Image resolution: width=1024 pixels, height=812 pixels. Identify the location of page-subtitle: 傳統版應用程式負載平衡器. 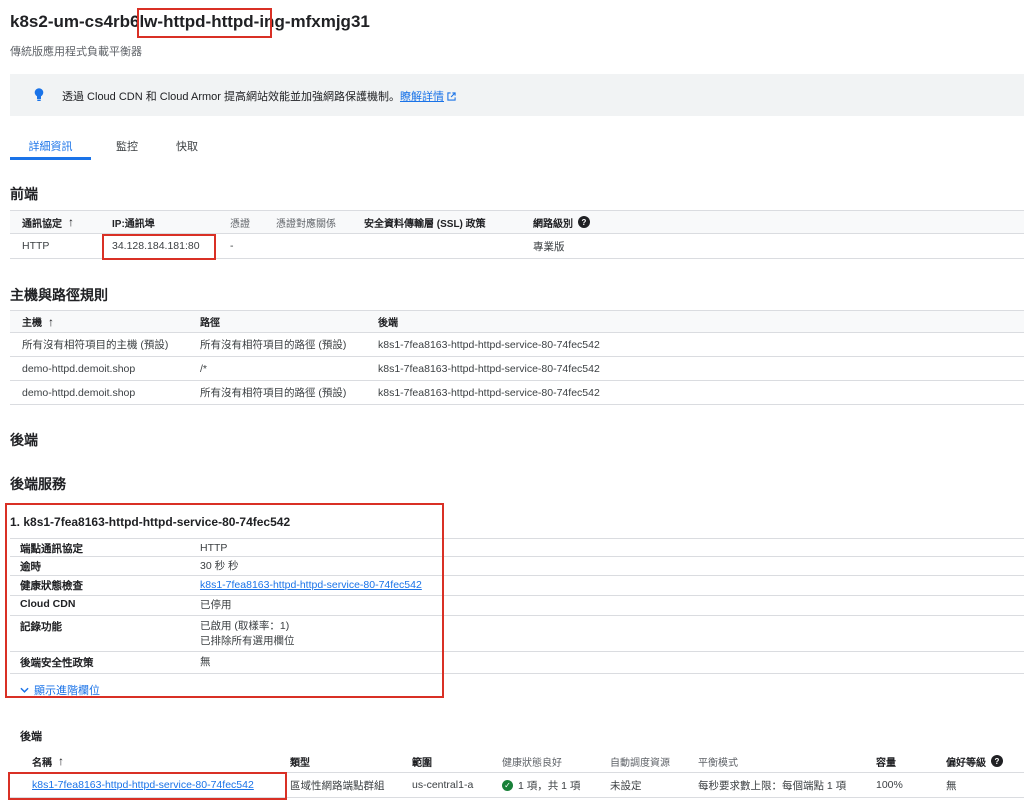
(76, 52).